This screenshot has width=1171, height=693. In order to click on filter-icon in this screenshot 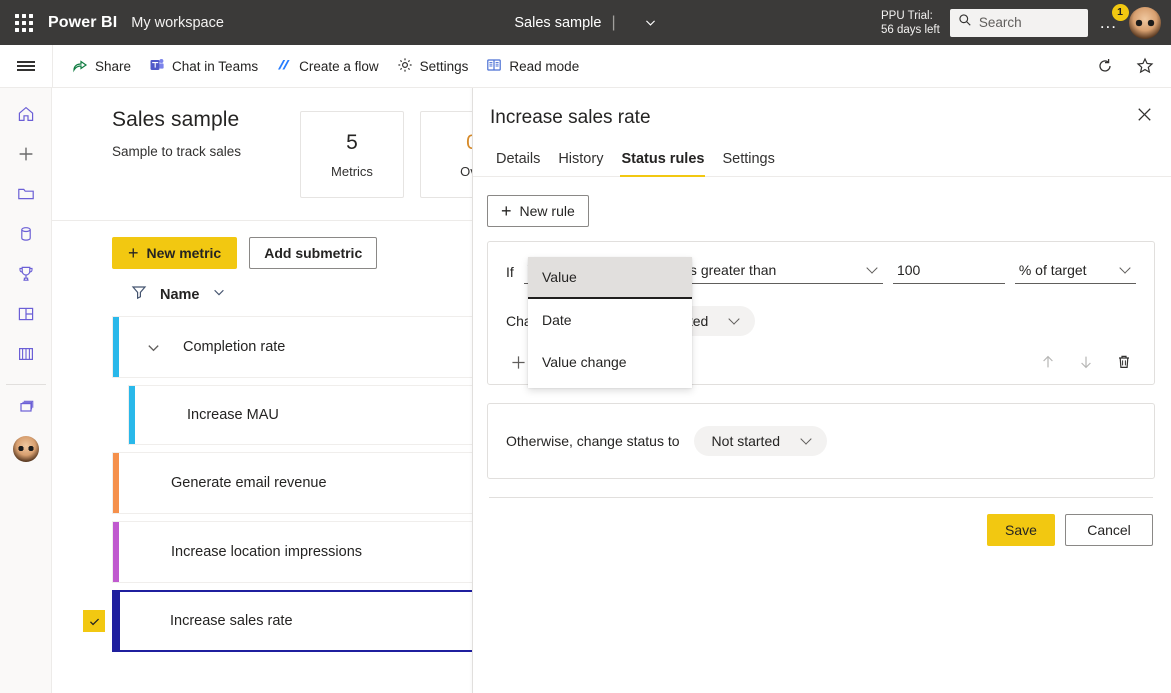, I will do `click(139, 294)`.